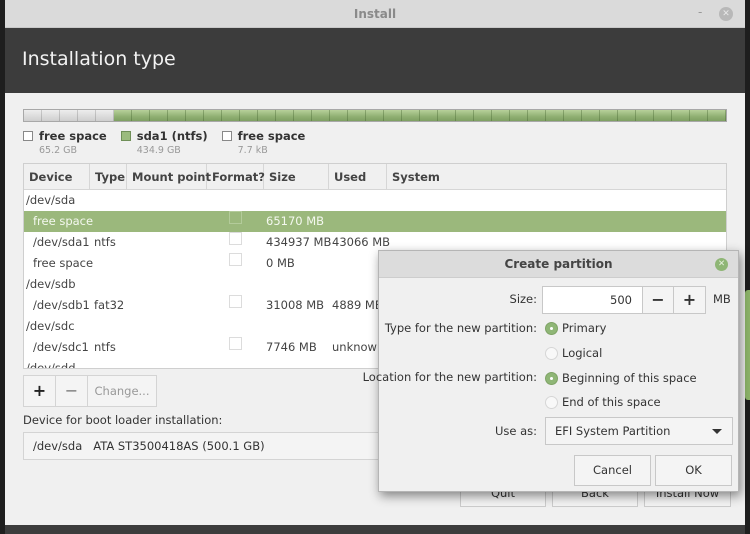 This screenshot has height=534, width=750. I want to click on legend-label: sda1 (ntfs), so click(172, 136).